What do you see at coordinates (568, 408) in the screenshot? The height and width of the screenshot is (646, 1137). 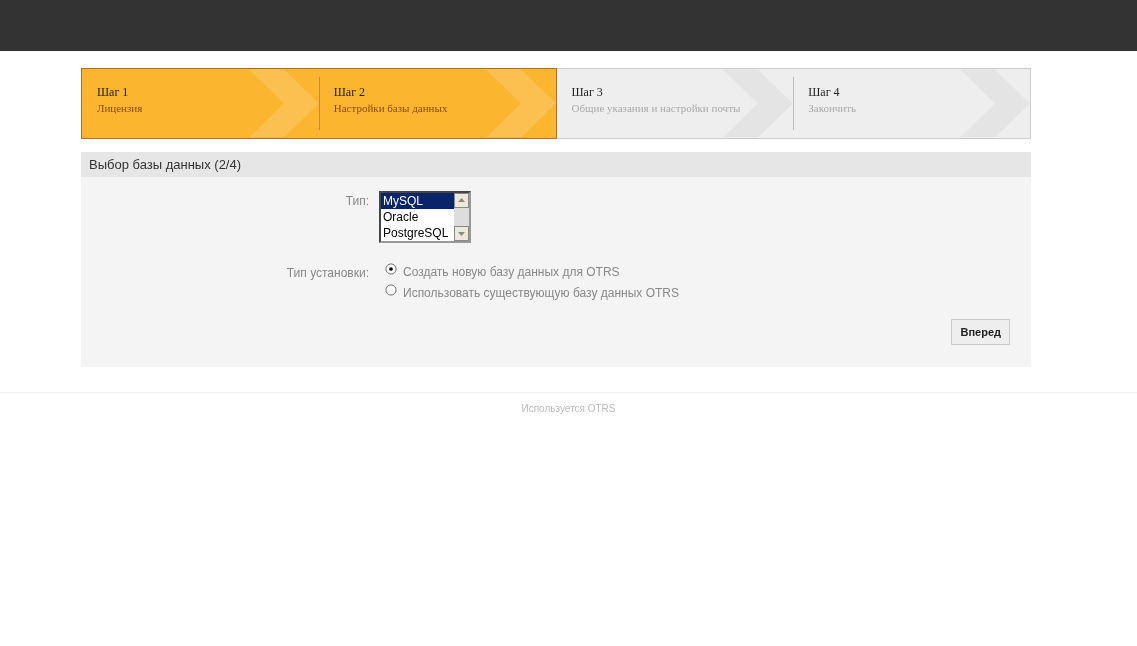 I see `footer-text: Используется OTRS` at bounding box center [568, 408].